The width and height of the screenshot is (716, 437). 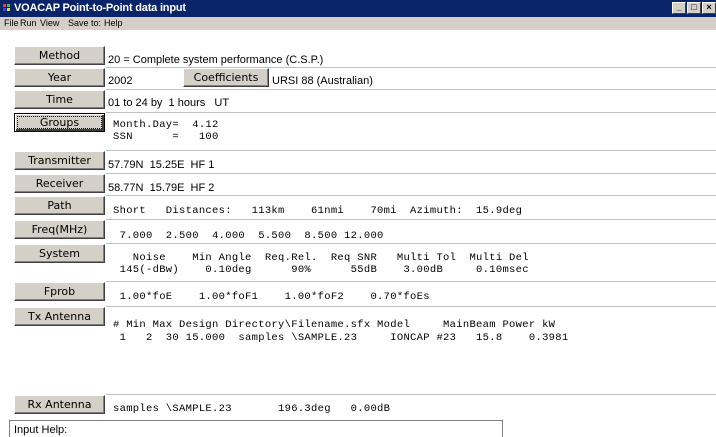 What do you see at coordinates (41, 430) in the screenshot?
I see `input-help-label: Input Help:` at bounding box center [41, 430].